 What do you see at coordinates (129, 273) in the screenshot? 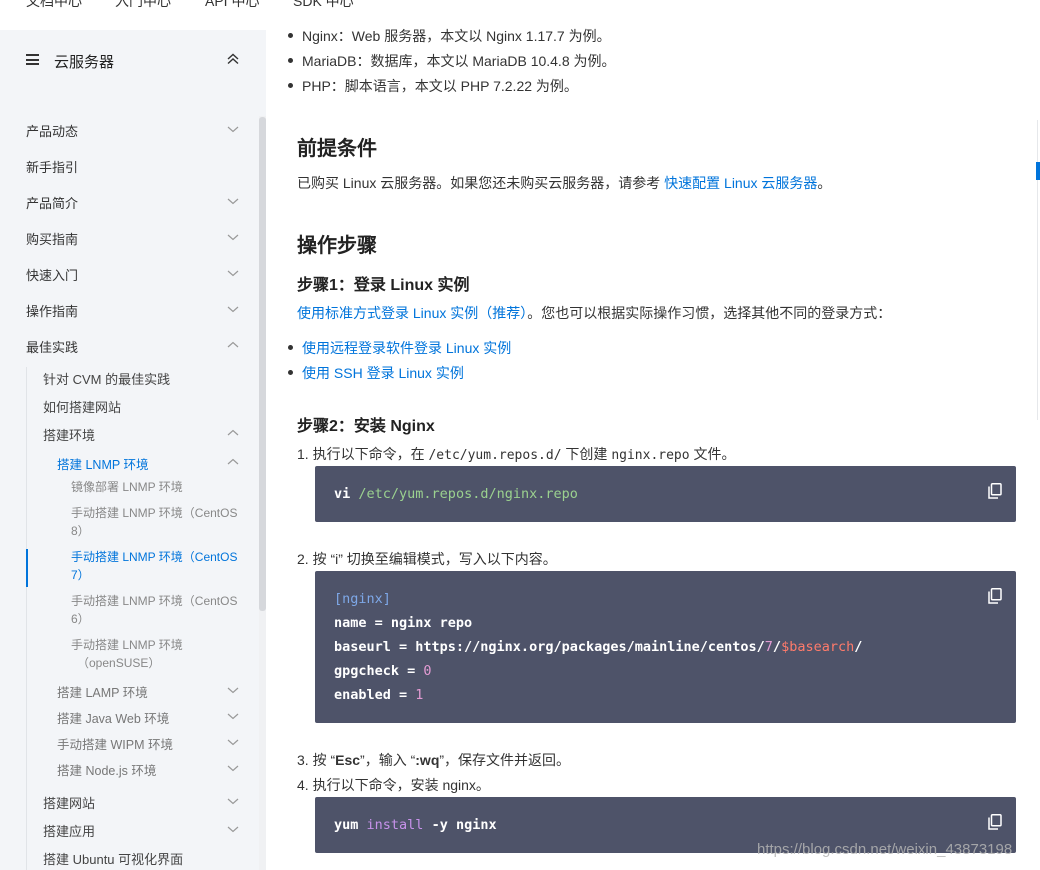
I see `sidebar-item-quick-start: 快速入门` at bounding box center [129, 273].